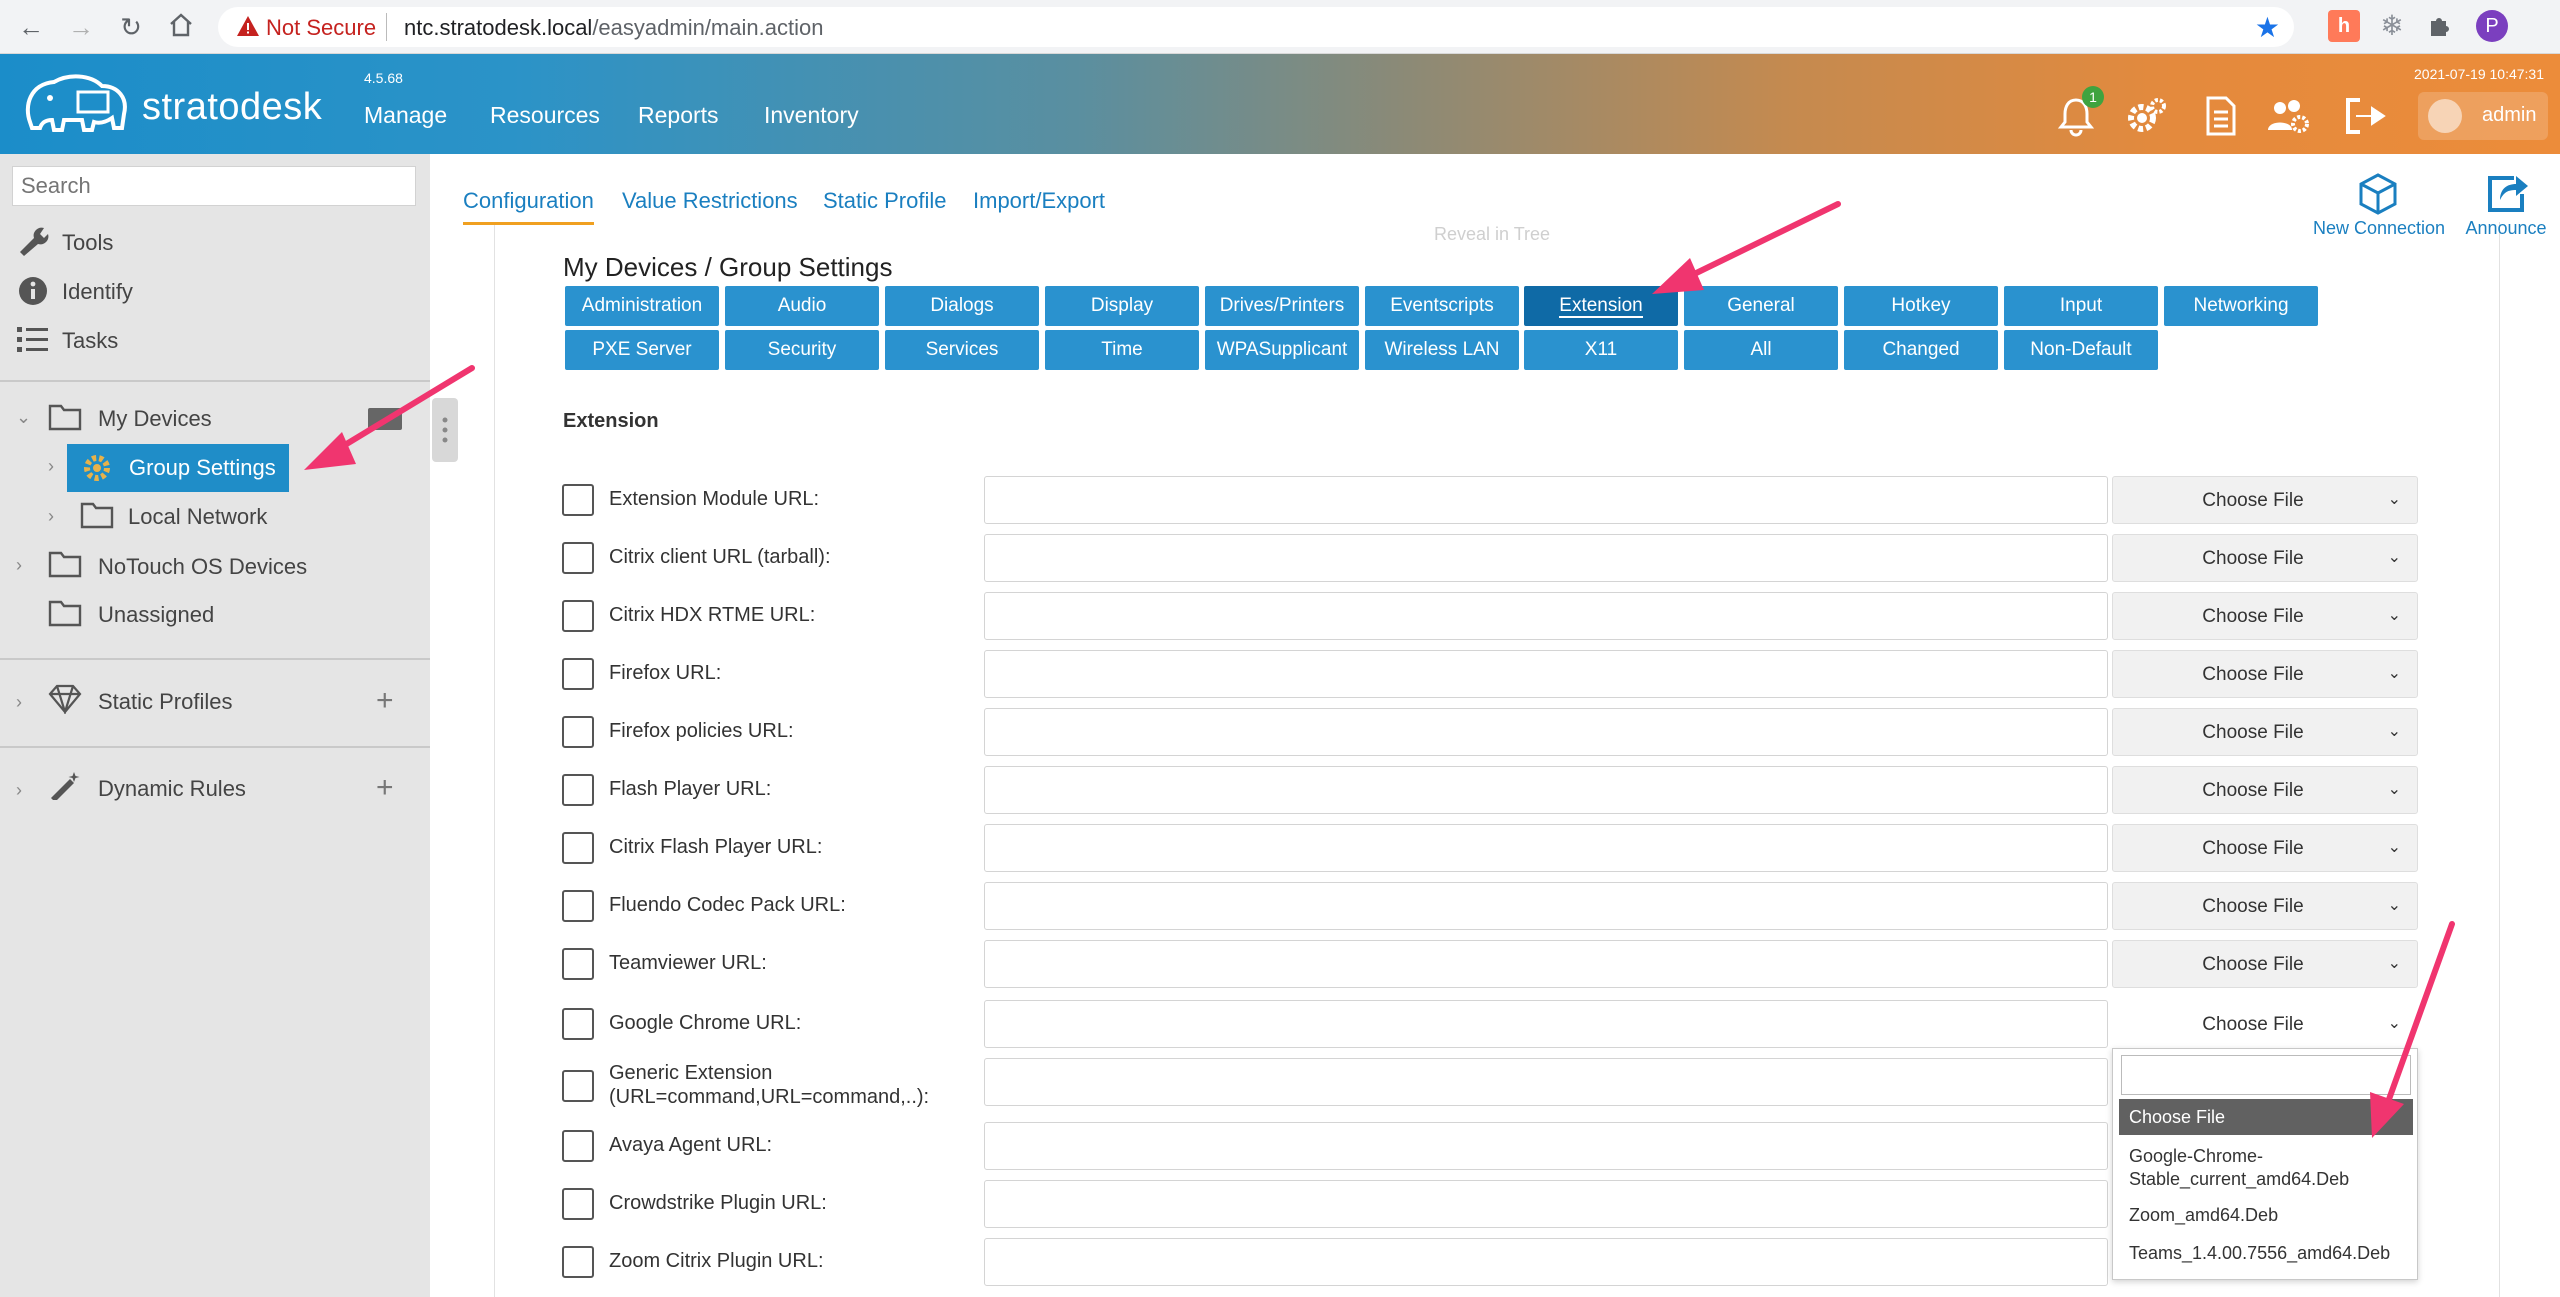 The width and height of the screenshot is (2560, 1297). I want to click on citrix-client-url-input, so click(1546, 558).